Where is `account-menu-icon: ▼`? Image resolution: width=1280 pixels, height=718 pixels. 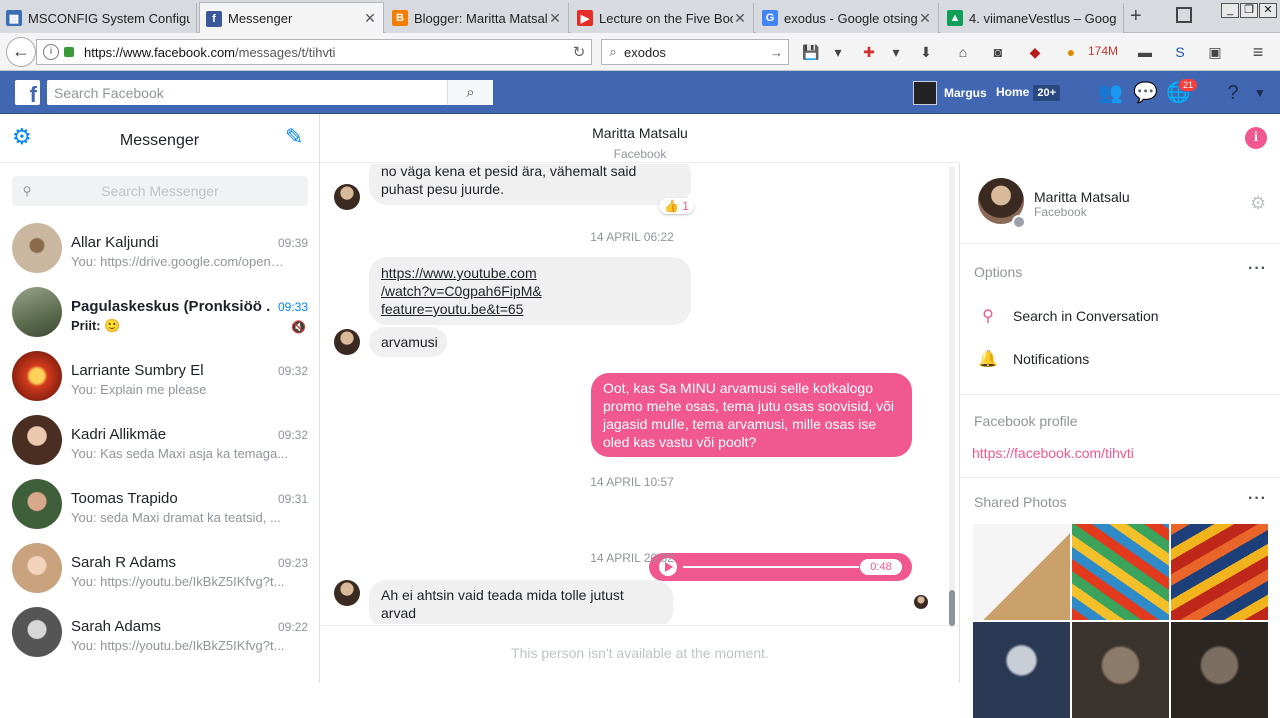 account-menu-icon: ▼ is located at coordinates (1260, 94).